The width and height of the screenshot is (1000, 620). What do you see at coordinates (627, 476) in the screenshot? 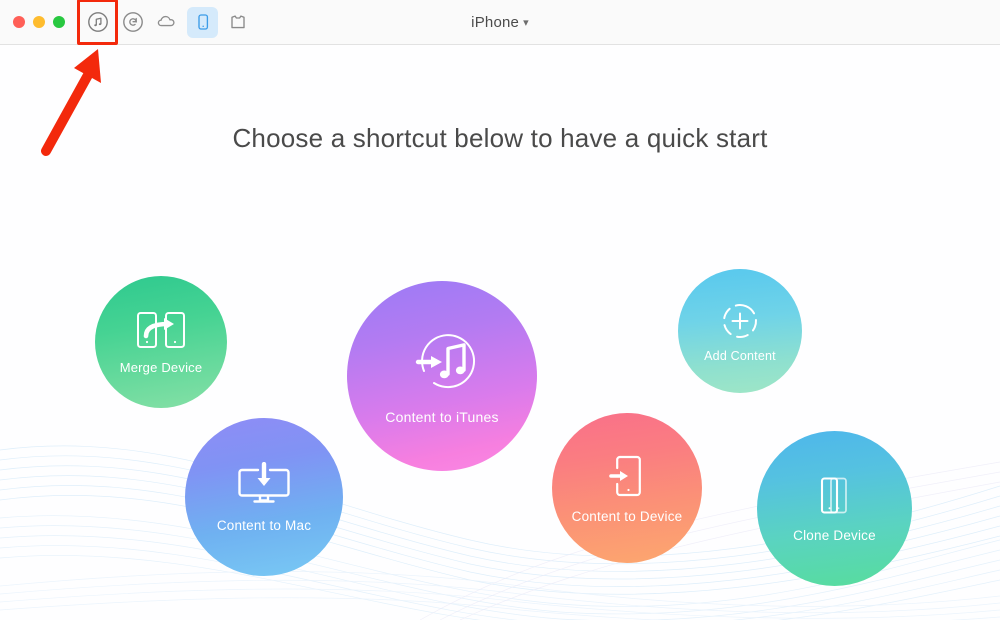
I see `phone-arrow-in-icon` at bounding box center [627, 476].